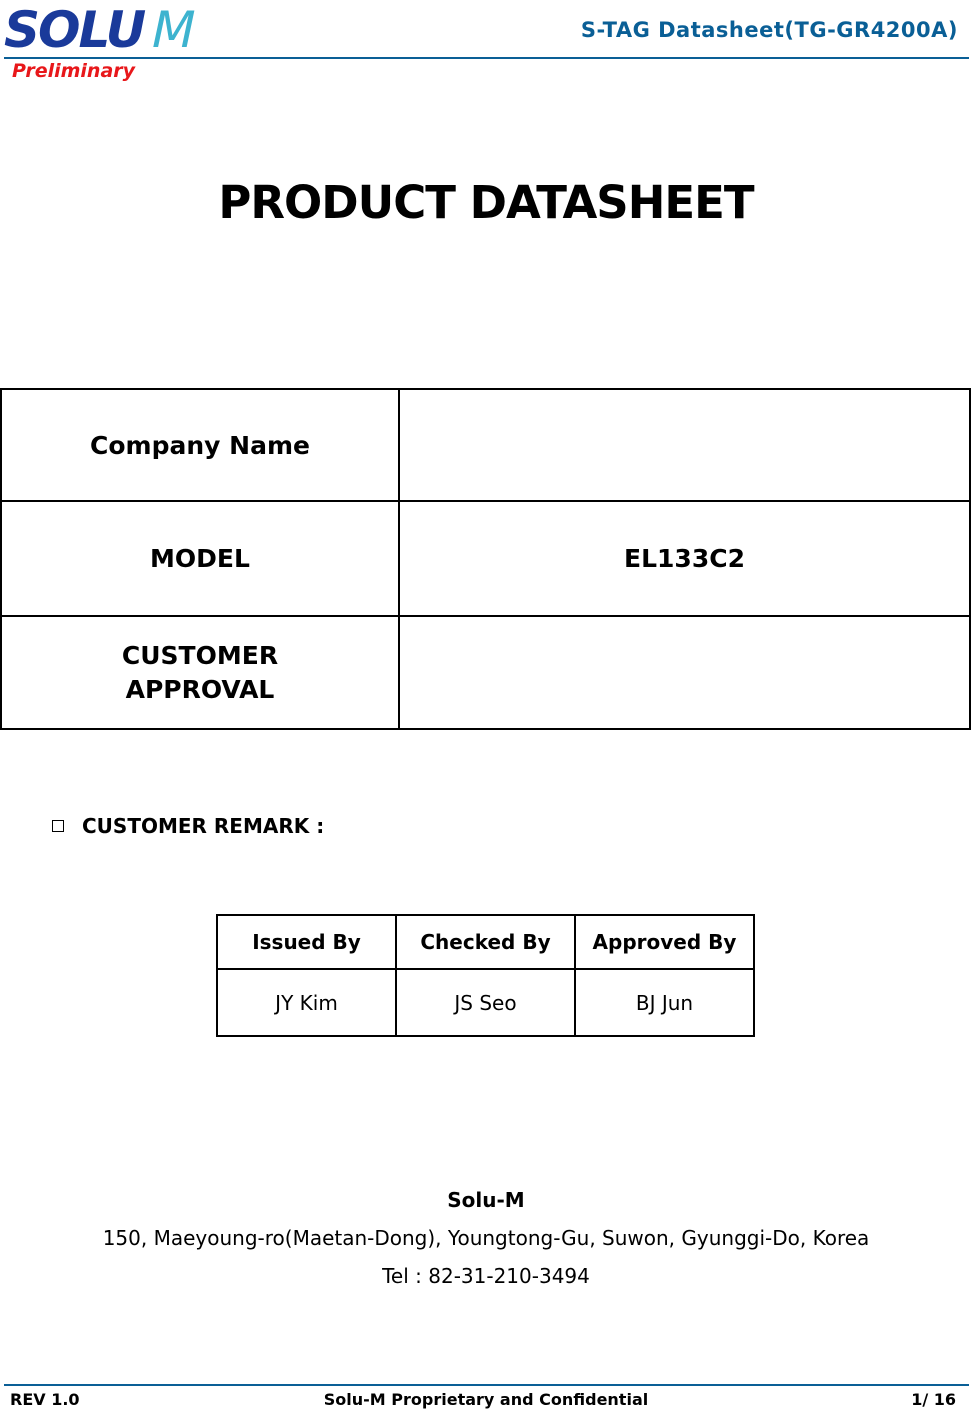 The height and width of the screenshot is (1411, 972). I want to click on customer-remark: CUSTOMER REMARK :, so click(188, 826).